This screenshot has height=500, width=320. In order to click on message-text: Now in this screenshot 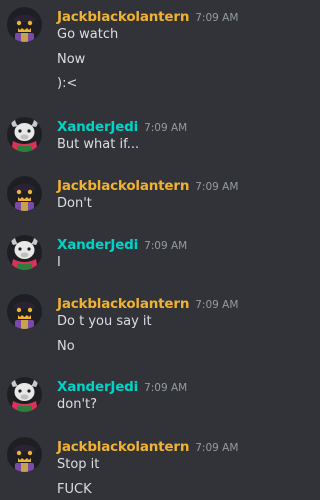, I will do `click(71, 59)`.